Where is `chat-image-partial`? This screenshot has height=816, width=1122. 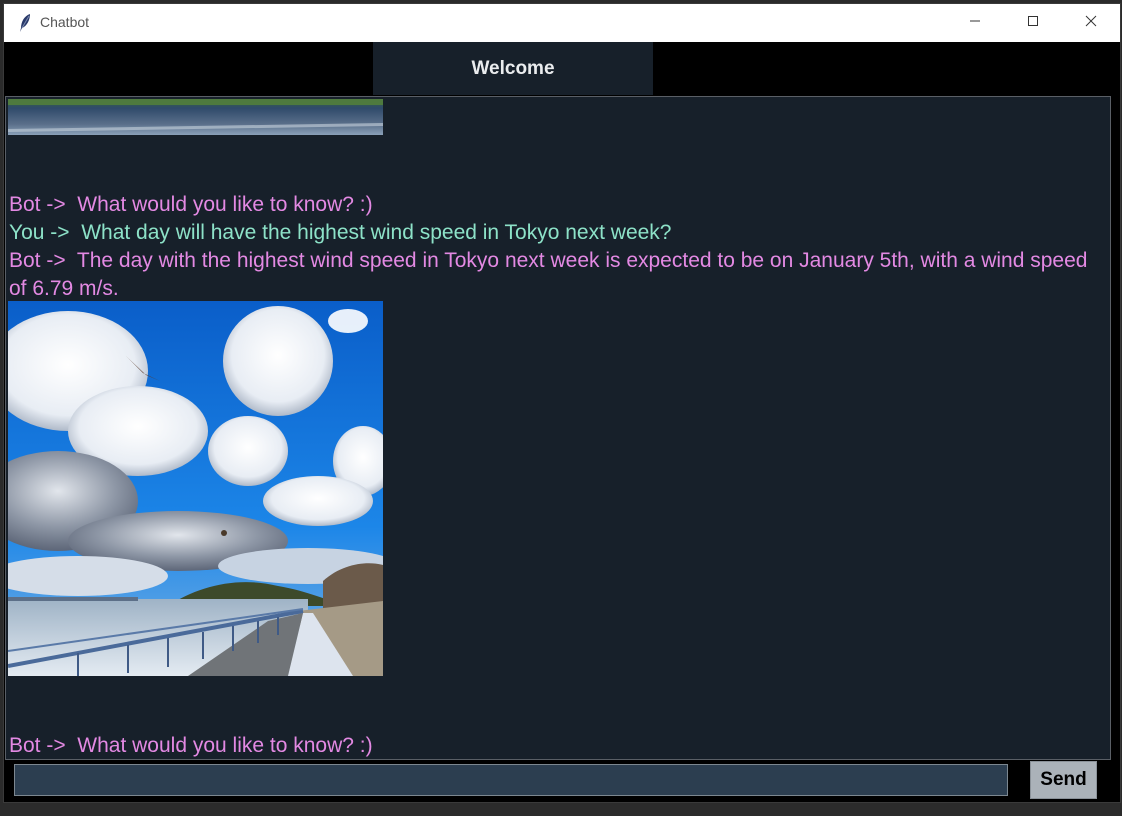
chat-image-partial is located at coordinates (195, 117).